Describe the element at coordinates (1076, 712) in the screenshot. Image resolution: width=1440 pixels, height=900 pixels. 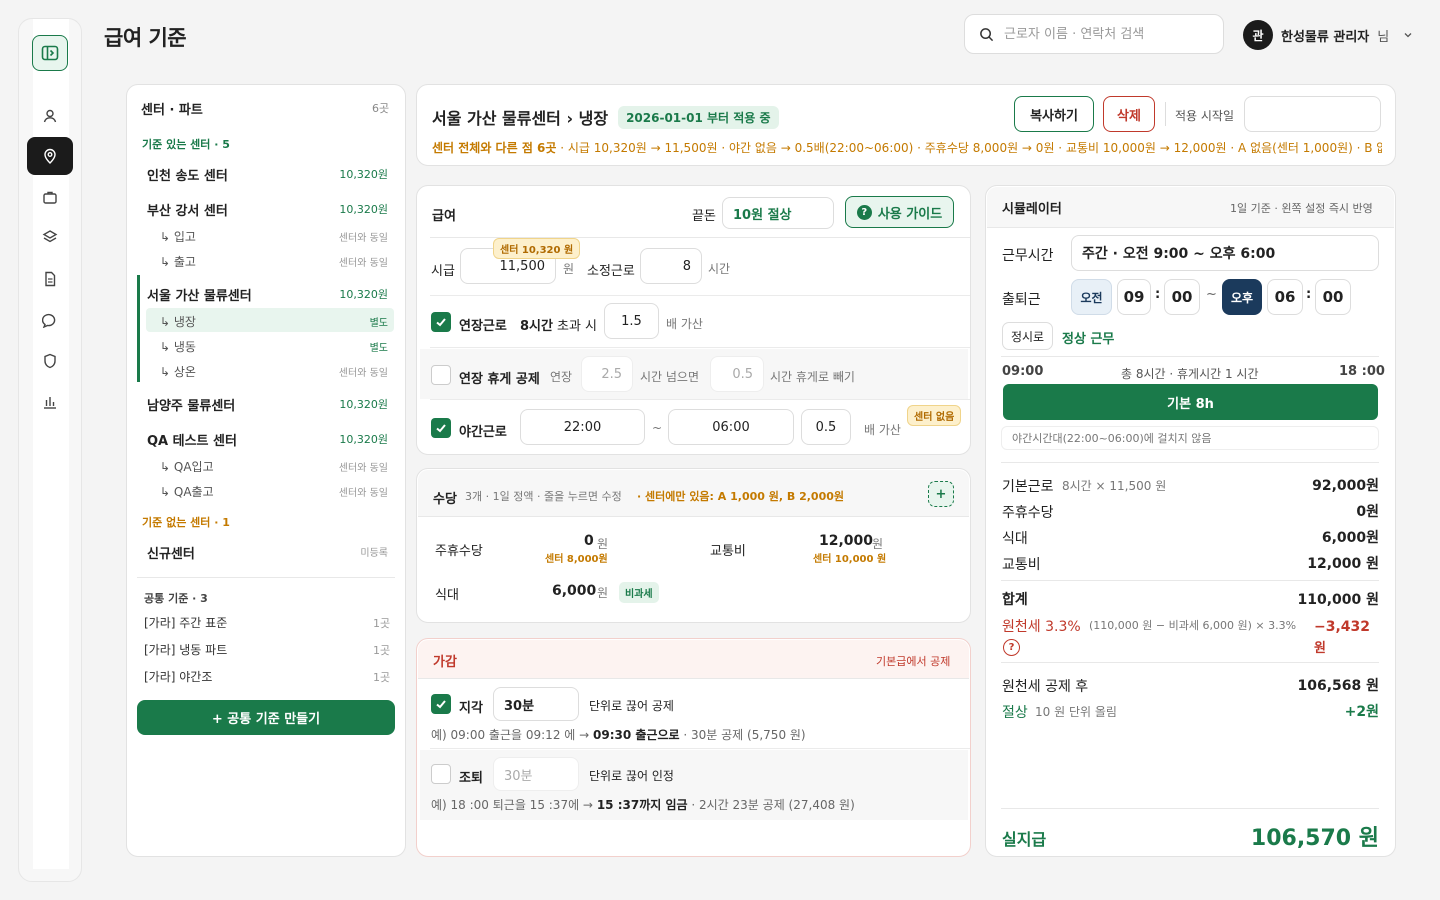
I see `rounding-desc: 10 원 단위 올림` at that location.